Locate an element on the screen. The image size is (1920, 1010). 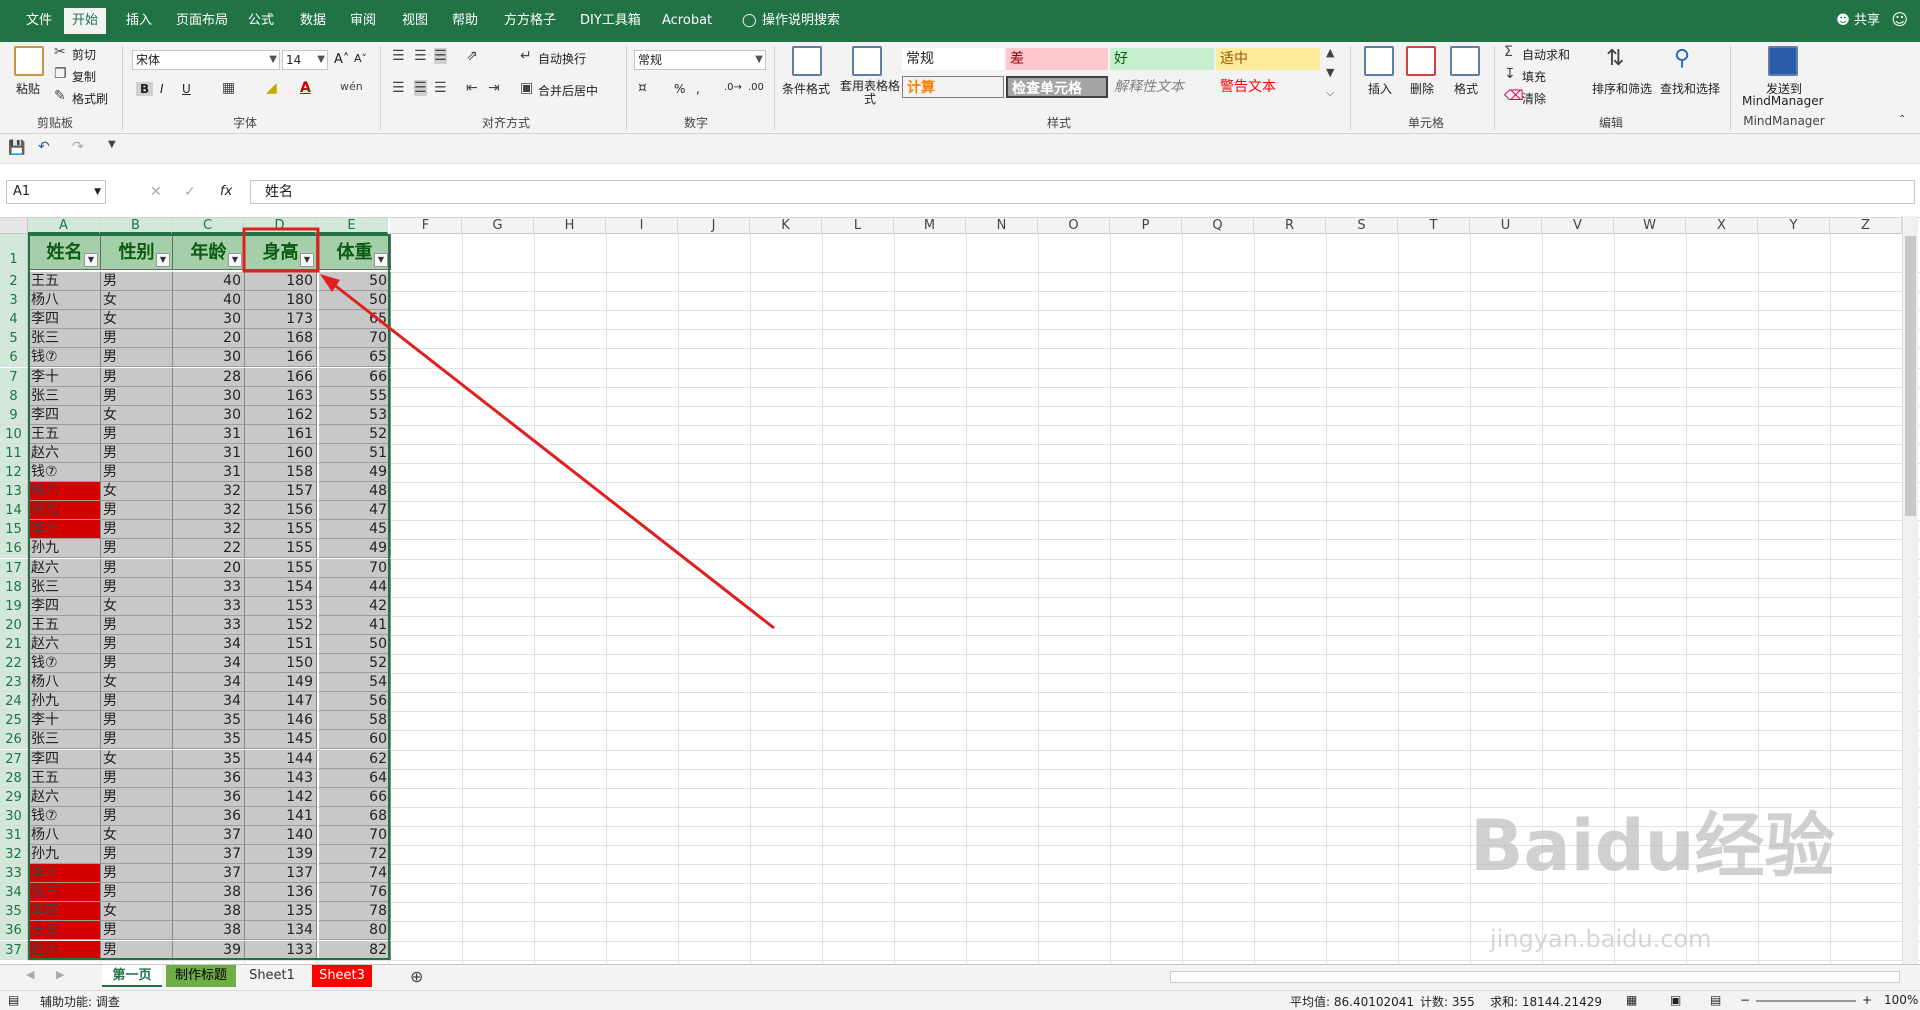
column-header-A: A is located at coordinates (64, 226).